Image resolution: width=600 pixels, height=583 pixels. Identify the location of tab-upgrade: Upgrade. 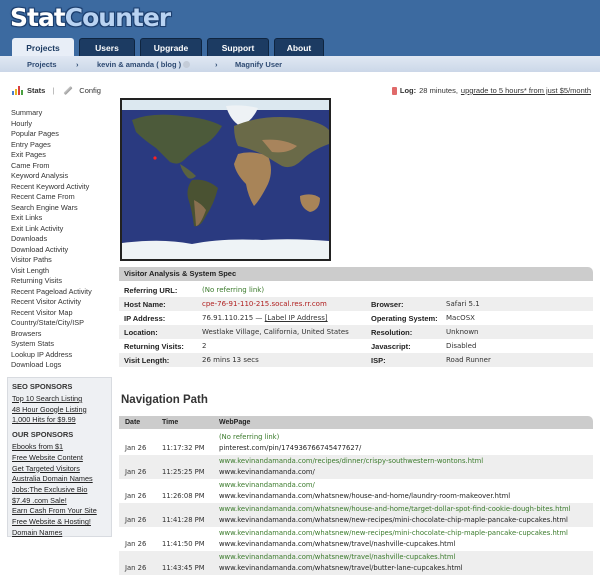
(171, 47).